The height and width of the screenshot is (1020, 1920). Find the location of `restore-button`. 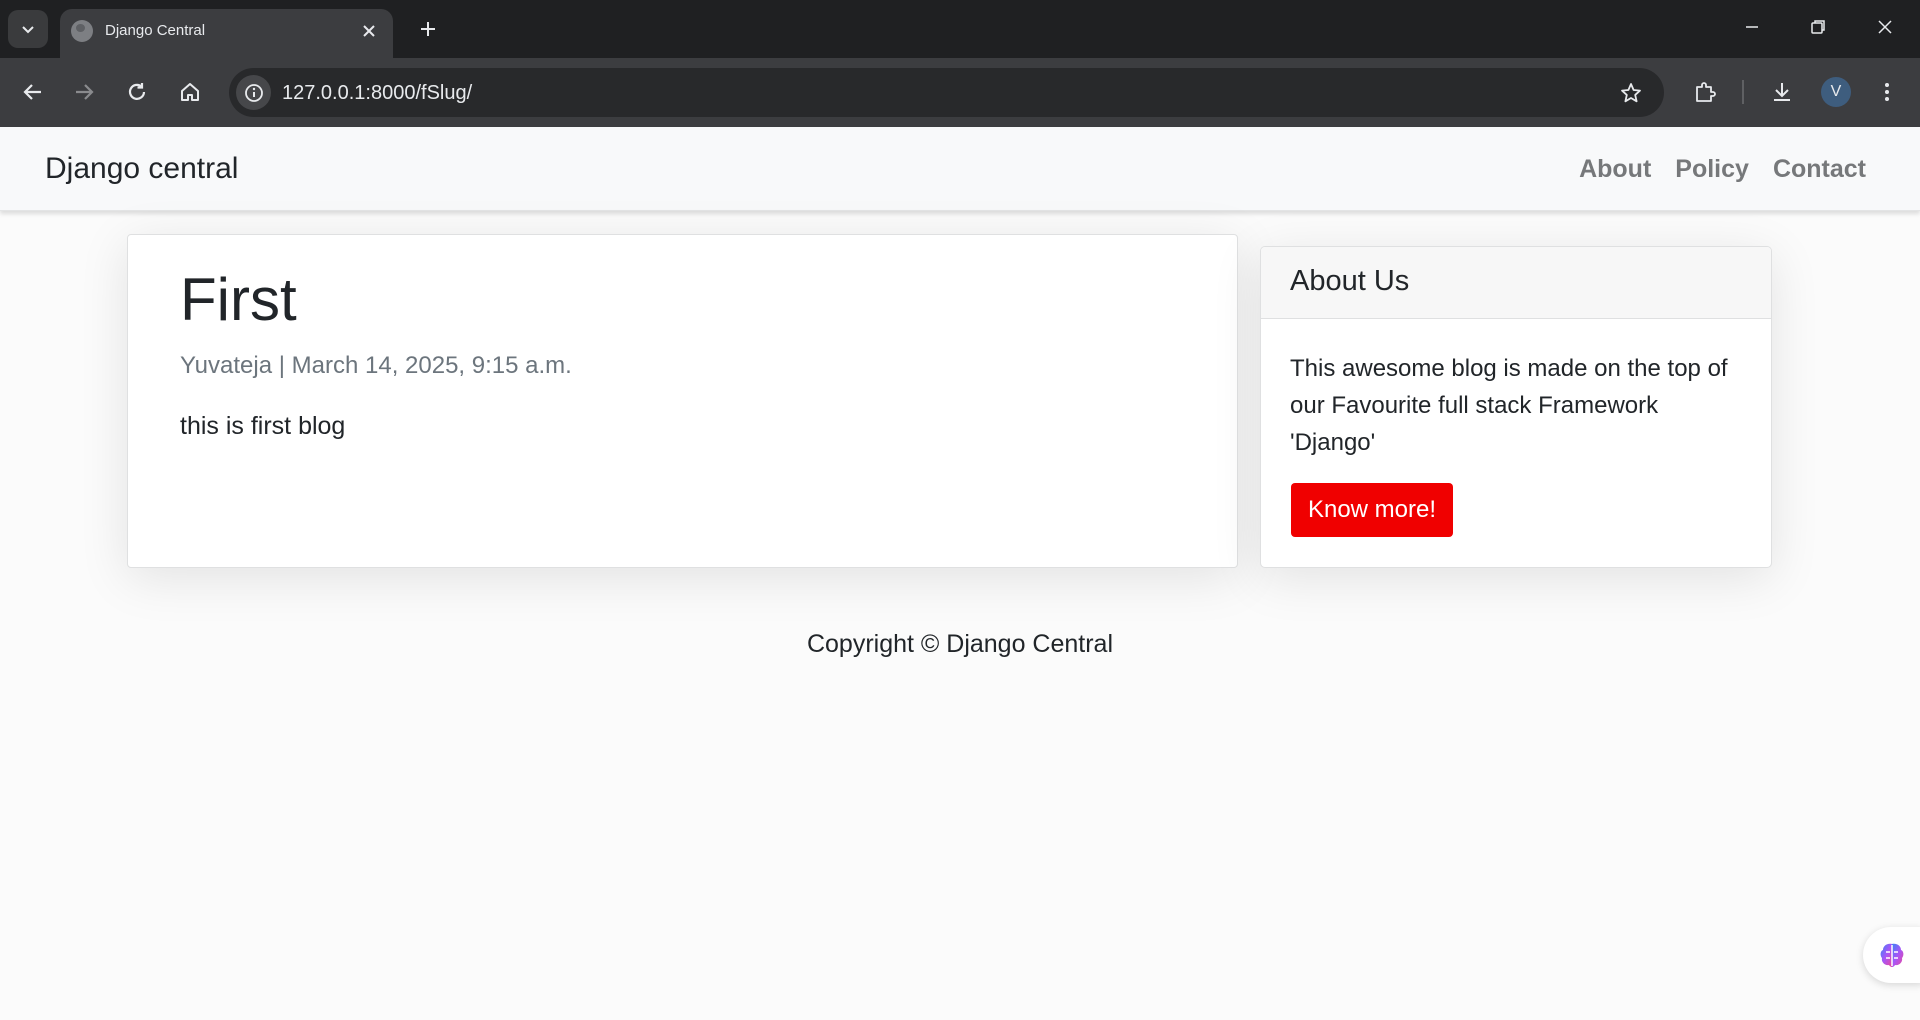

restore-button is located at coordinates (1818, 27).